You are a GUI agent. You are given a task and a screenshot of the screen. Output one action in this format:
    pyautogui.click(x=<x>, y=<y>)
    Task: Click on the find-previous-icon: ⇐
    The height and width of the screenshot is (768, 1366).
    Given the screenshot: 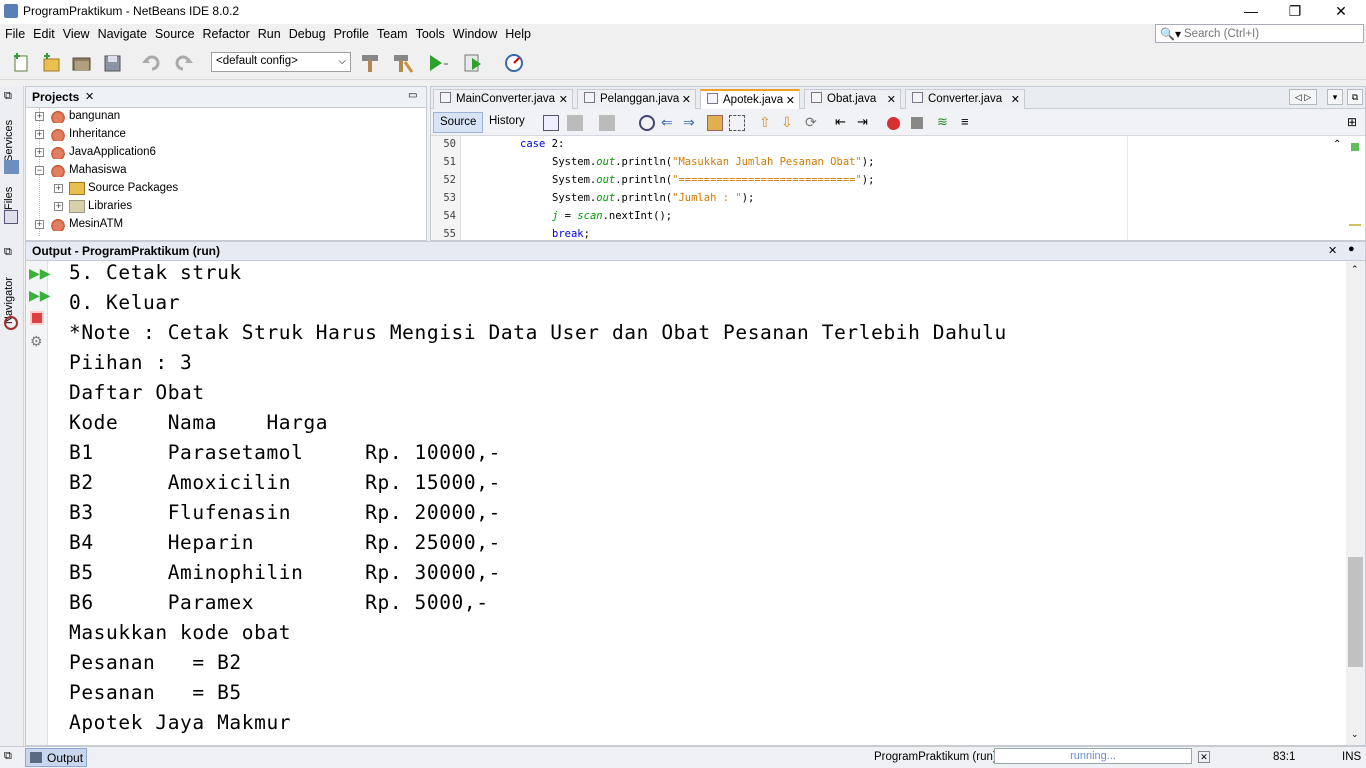 What is the action you would take?
    pyautogui.click(x=669, y=123)
    